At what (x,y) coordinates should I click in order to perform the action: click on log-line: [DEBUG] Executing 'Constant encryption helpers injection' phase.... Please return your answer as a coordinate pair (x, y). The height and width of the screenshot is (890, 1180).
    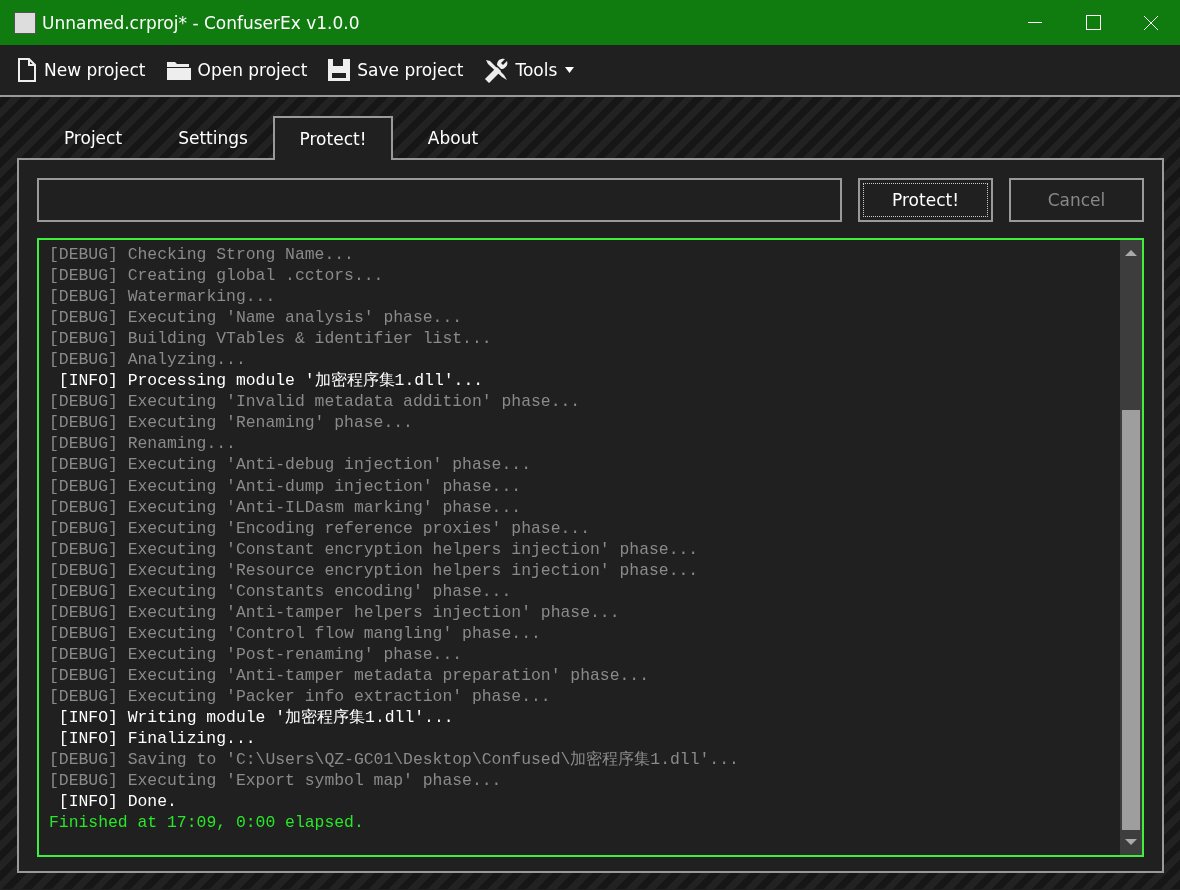
    Looking at the image, I should click on (374, 549).